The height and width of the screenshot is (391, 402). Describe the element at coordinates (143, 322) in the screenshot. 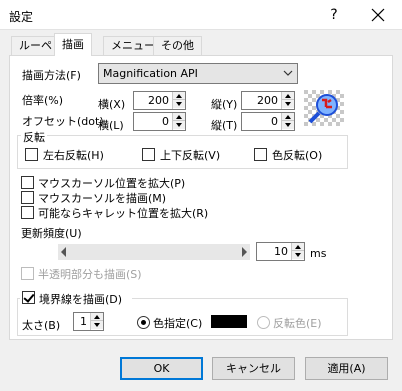

I see `color-specified-radio` at that location.